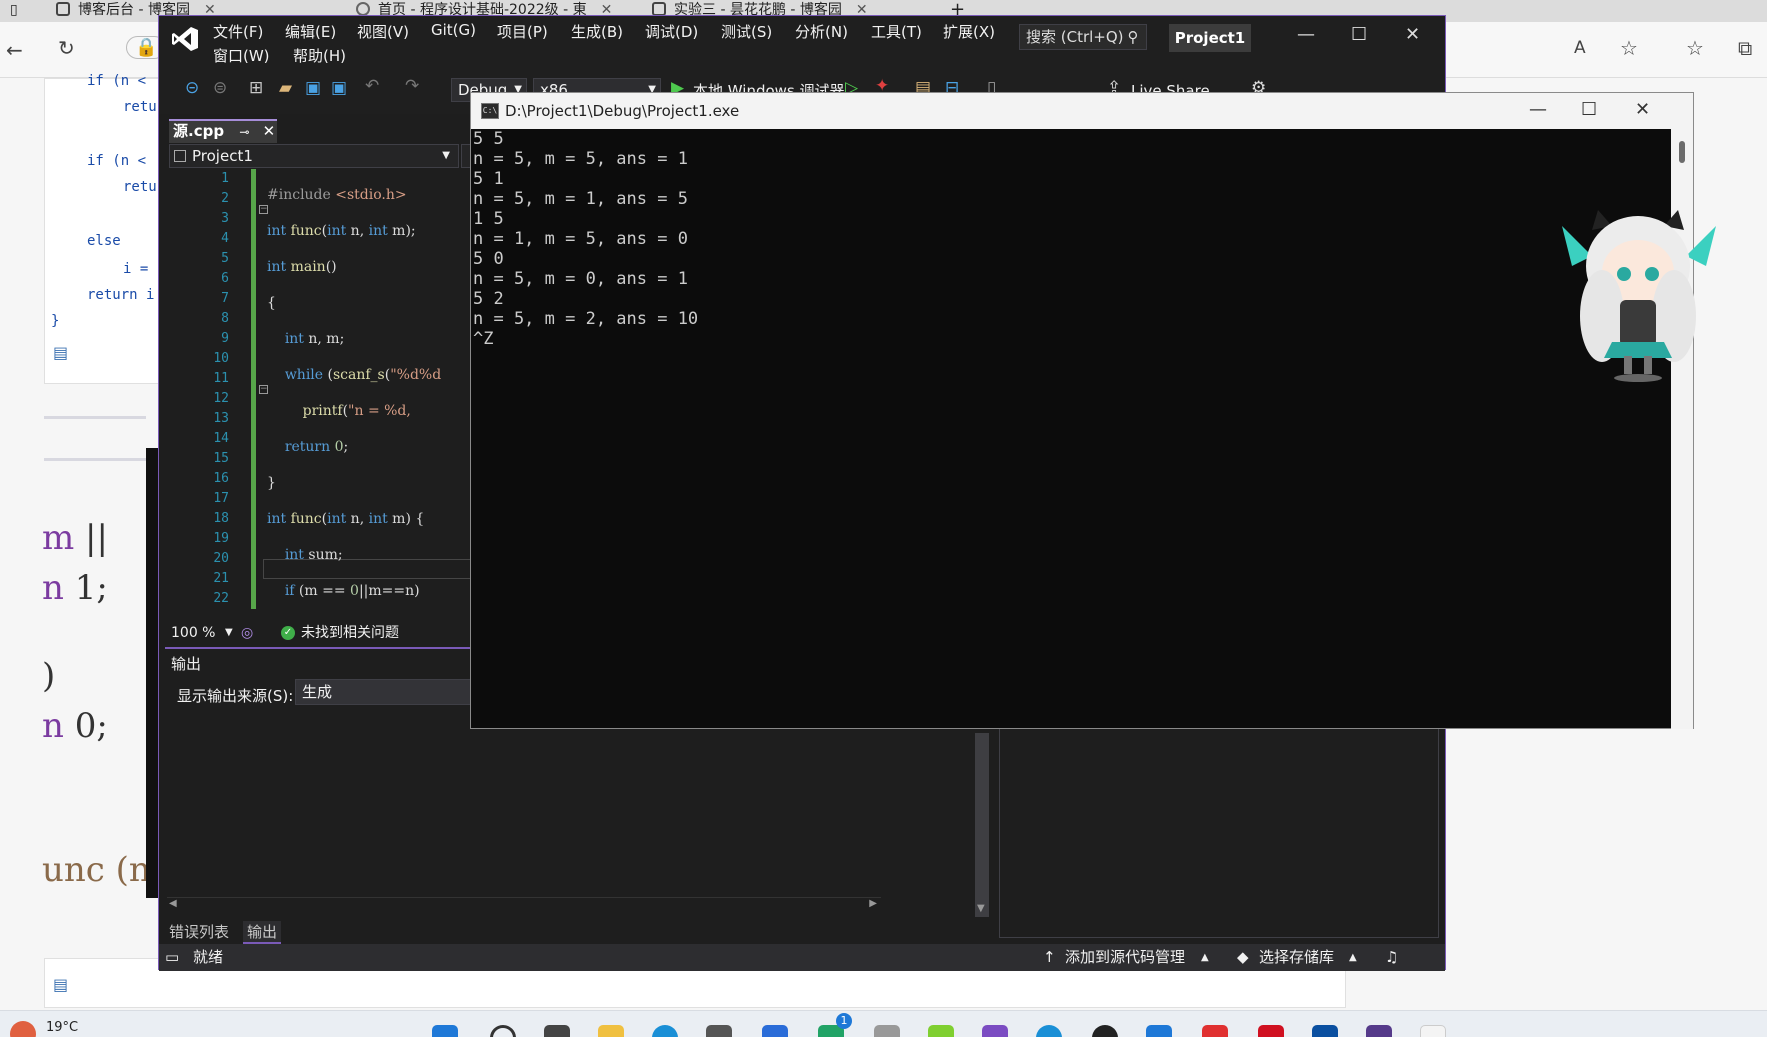 The image size is (1767, 1037). I want to click on browser-sidebar-icon: ▯, so click(14, 11).